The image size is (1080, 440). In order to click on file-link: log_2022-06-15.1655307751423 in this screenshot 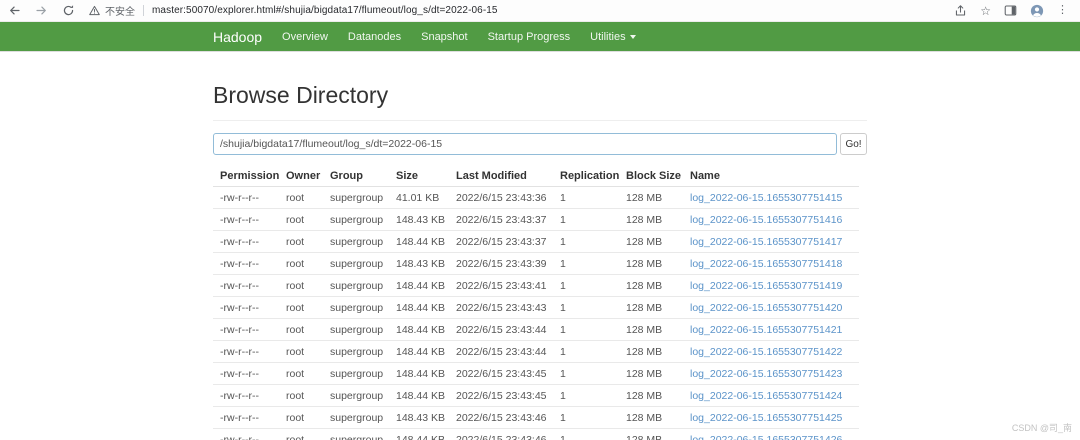, I will do `click(766, 374)`.